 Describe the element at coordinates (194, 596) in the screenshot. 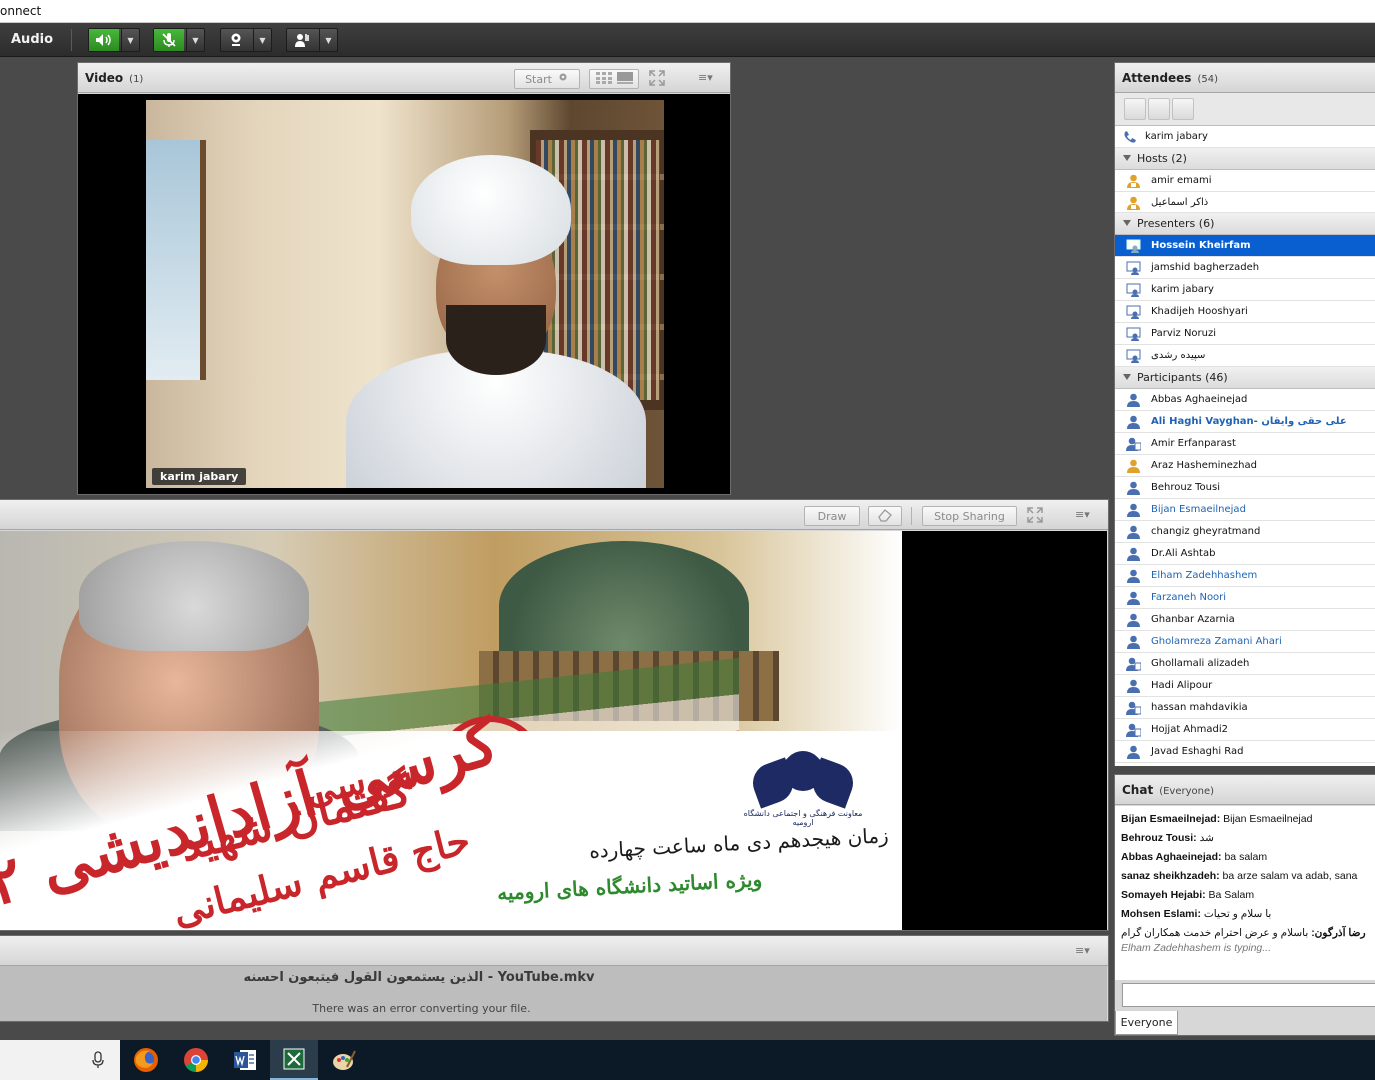

I see `portrait-hair` at that location.